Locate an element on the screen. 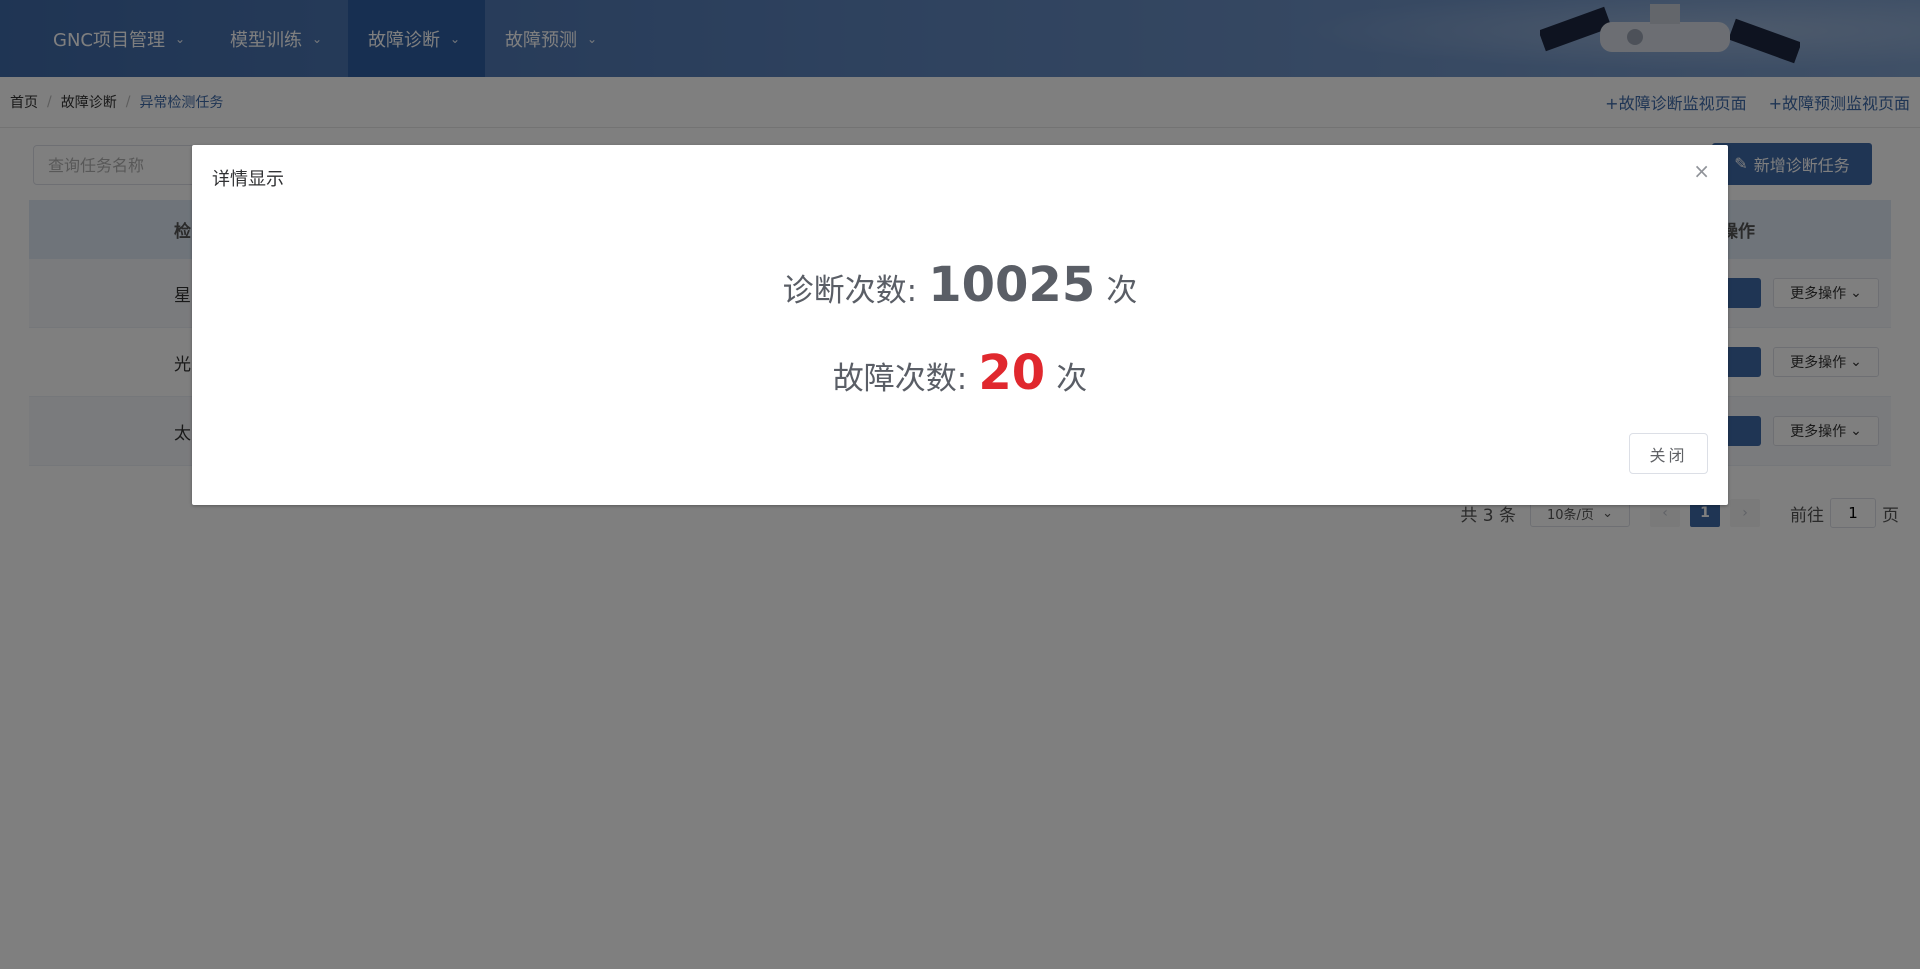 This screenshot has width=1920, height=969. diagnosis-count-unit: 次 is located at coordinates (1122, 291).